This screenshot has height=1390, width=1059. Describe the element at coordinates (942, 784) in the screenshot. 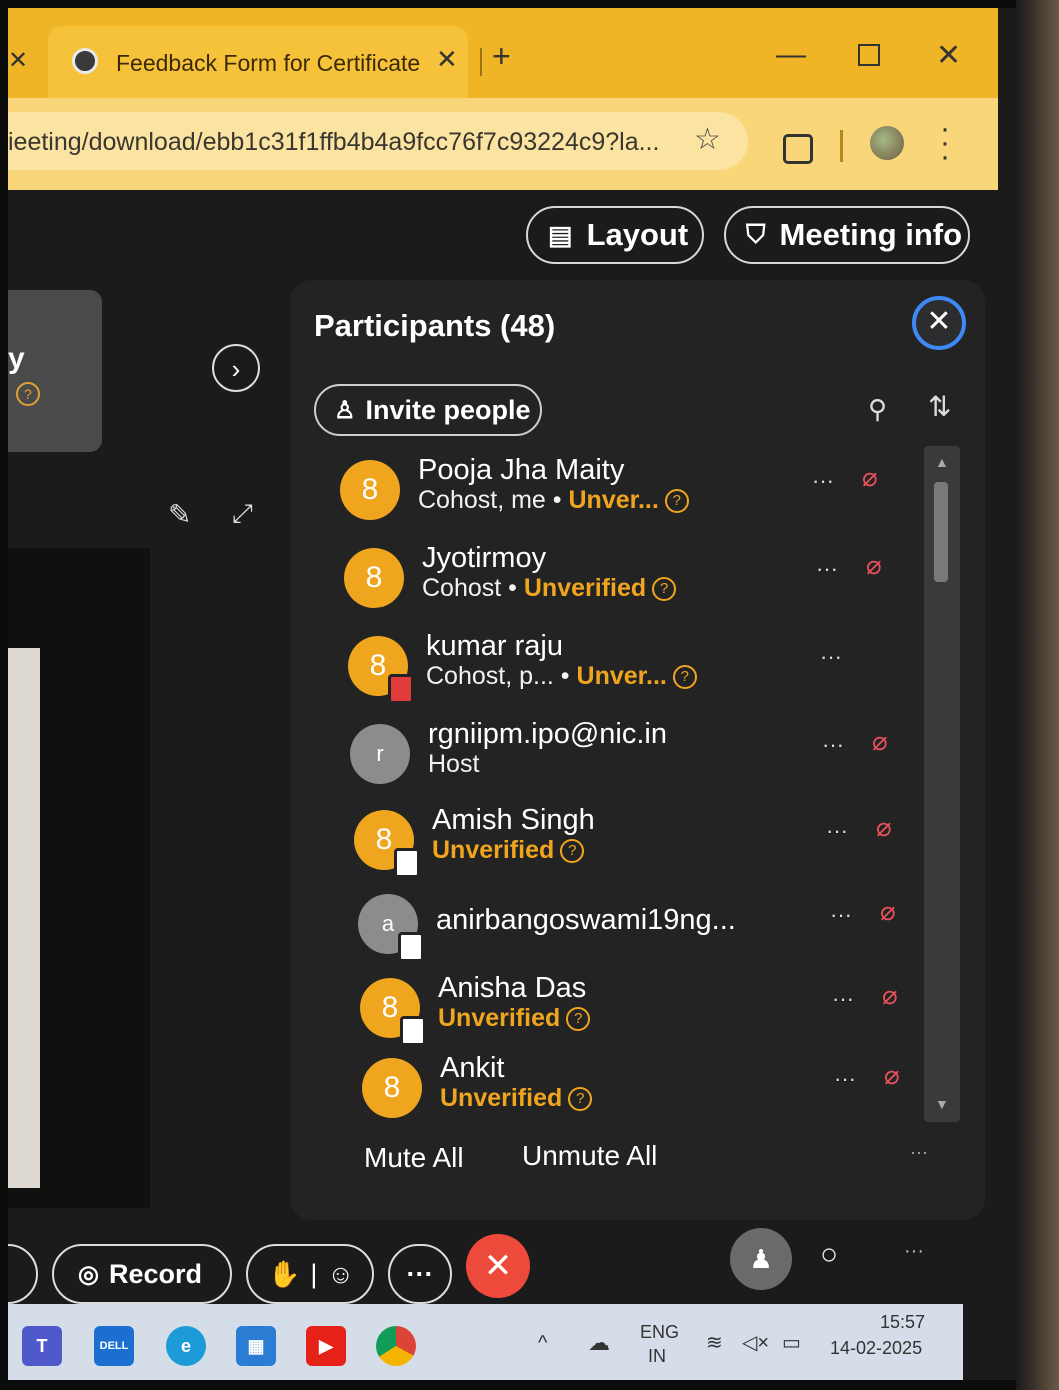

I see `scrollbar: ▲ ▼` at that location.